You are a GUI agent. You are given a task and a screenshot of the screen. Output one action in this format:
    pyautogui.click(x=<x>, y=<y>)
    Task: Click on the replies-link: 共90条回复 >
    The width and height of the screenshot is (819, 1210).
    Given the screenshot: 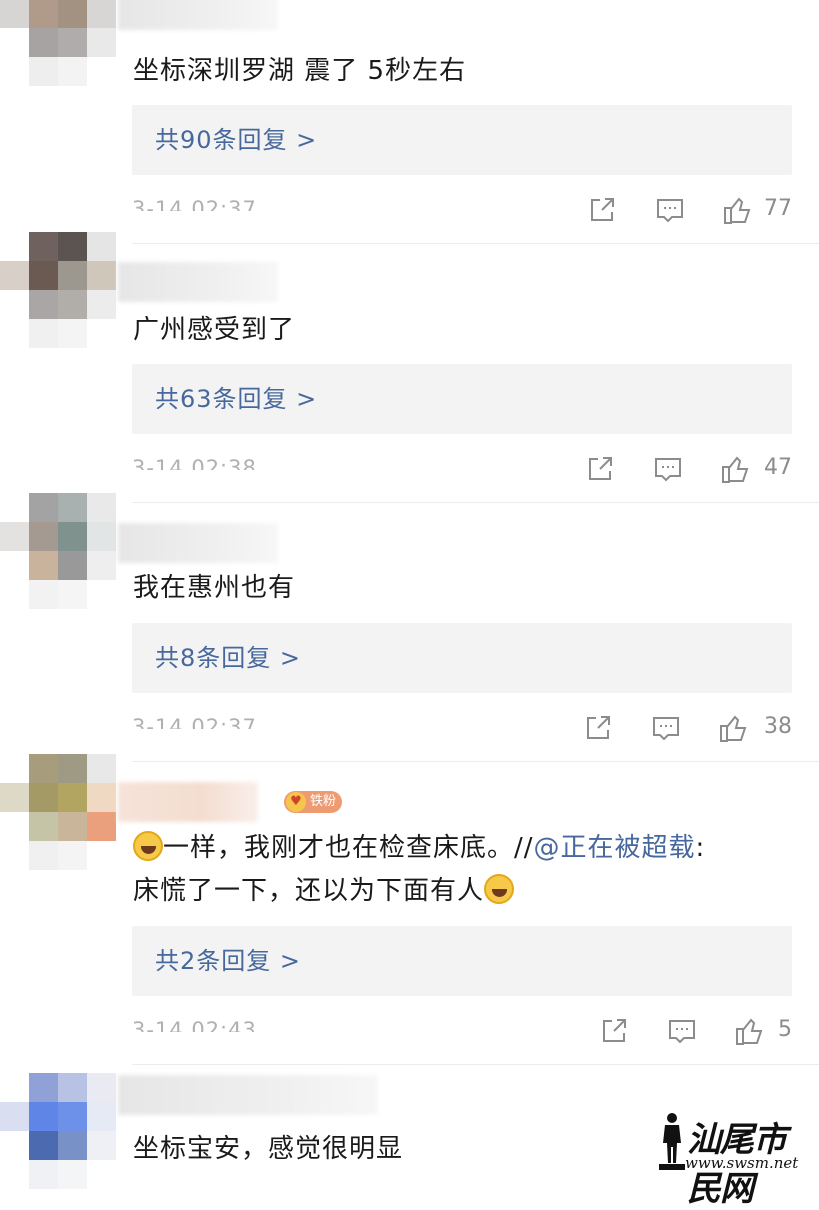 What is the action you would take?
    pyautogui.click(x=462, y=140)
    